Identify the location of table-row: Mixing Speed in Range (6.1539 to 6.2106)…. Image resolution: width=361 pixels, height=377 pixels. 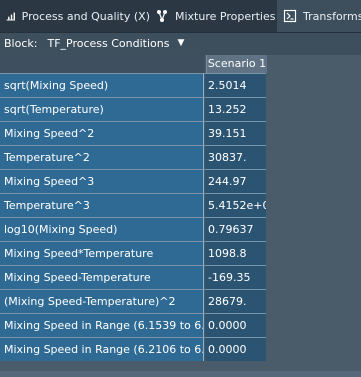
(133, 325).